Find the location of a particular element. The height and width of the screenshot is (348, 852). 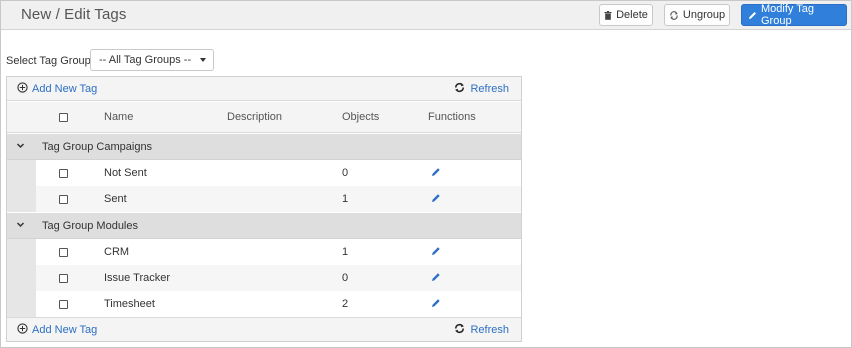

table-row: Issue Tracker 0 is located at coordinates (264, 278).